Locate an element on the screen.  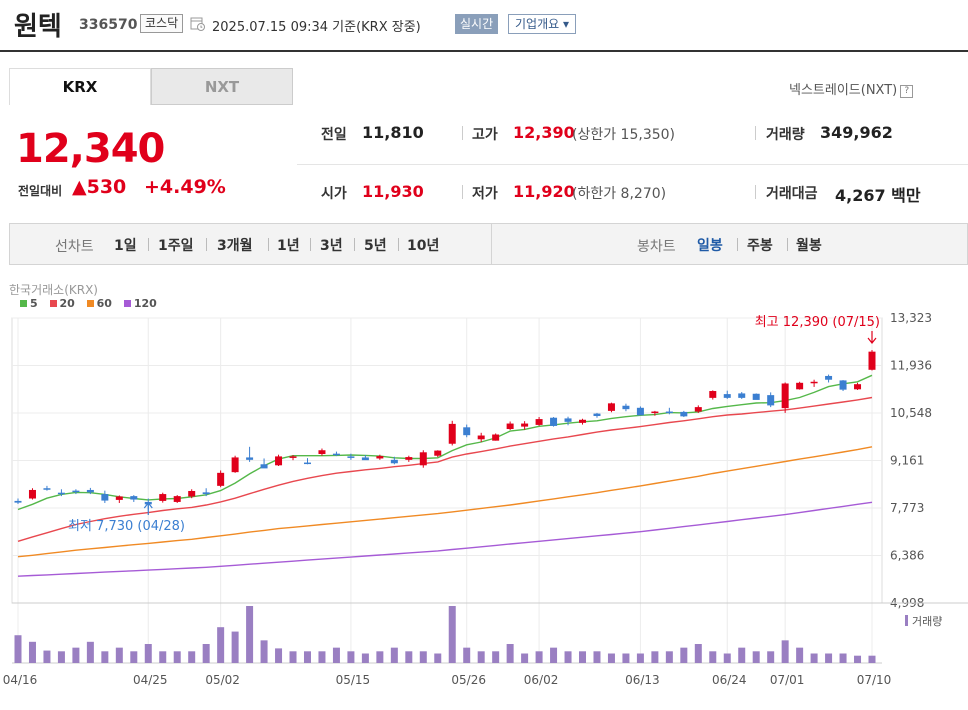
period-1y: 1년 is located at coordinates (288, 245).